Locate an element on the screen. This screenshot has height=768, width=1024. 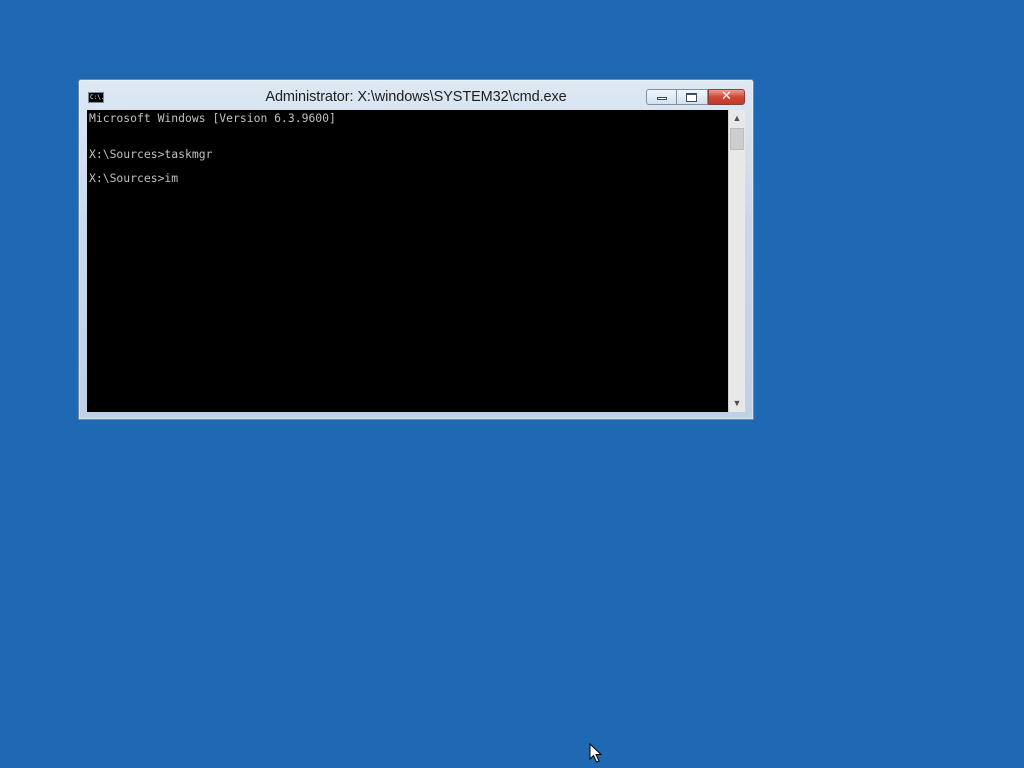
vertical-scrollbar: ▲ ▼ is located at coordinates (736, 261).